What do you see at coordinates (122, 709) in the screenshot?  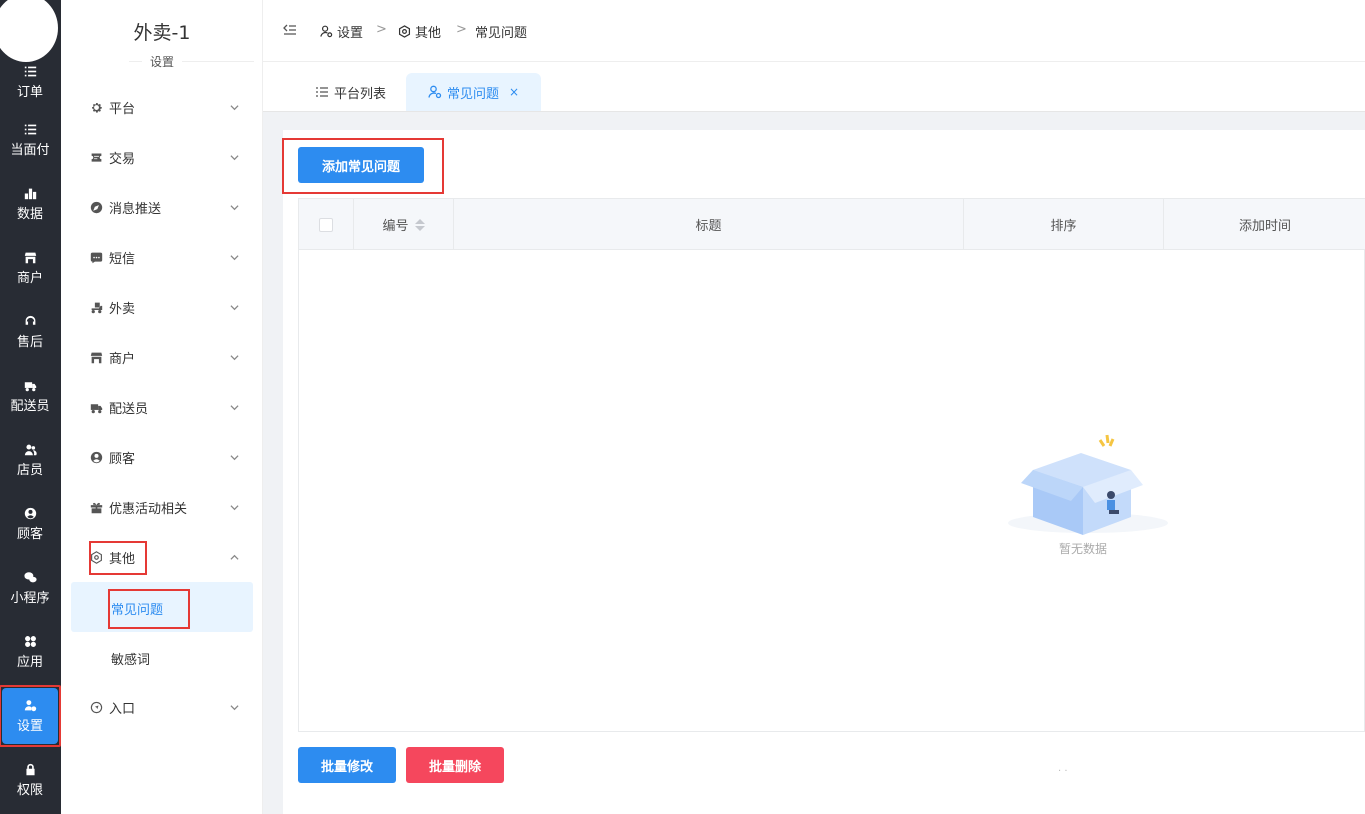 I see `menu-label: 入口` at bounding box center [122, 709].